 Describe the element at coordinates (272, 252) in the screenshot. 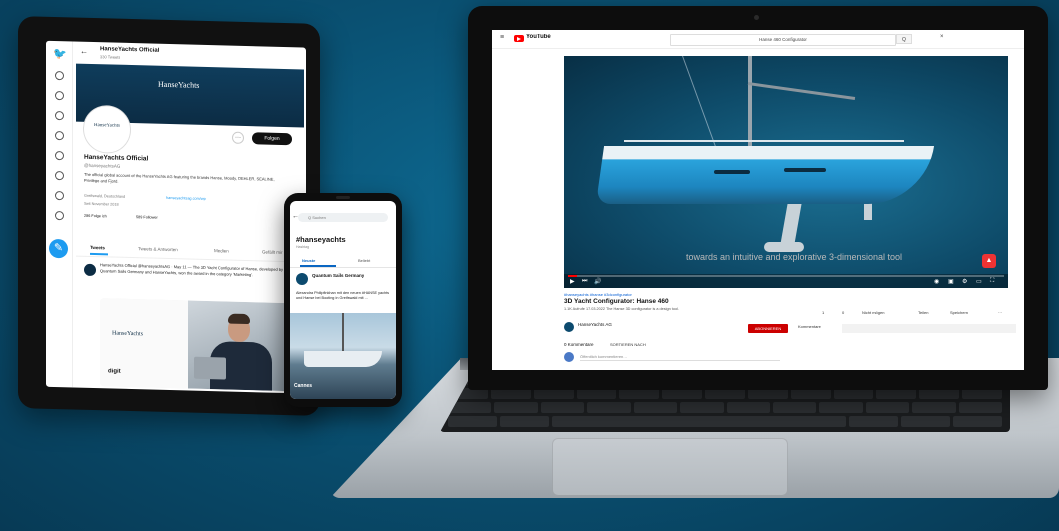

I see `tab-likes: Gefällt mir` at that location.